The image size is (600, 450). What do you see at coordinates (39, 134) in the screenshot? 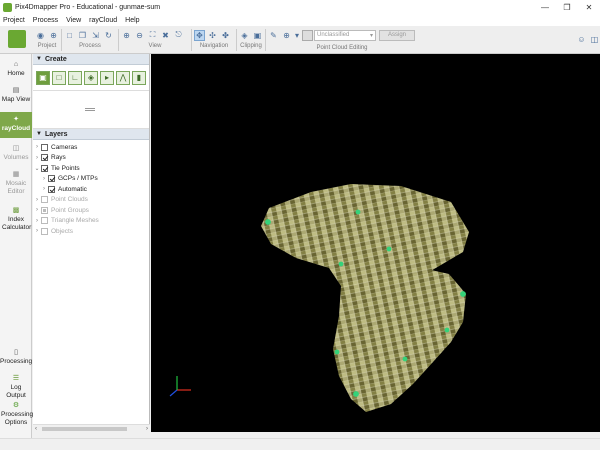
I see `collapse-triangle-icon: ▼` at bounding box center [39, 134].